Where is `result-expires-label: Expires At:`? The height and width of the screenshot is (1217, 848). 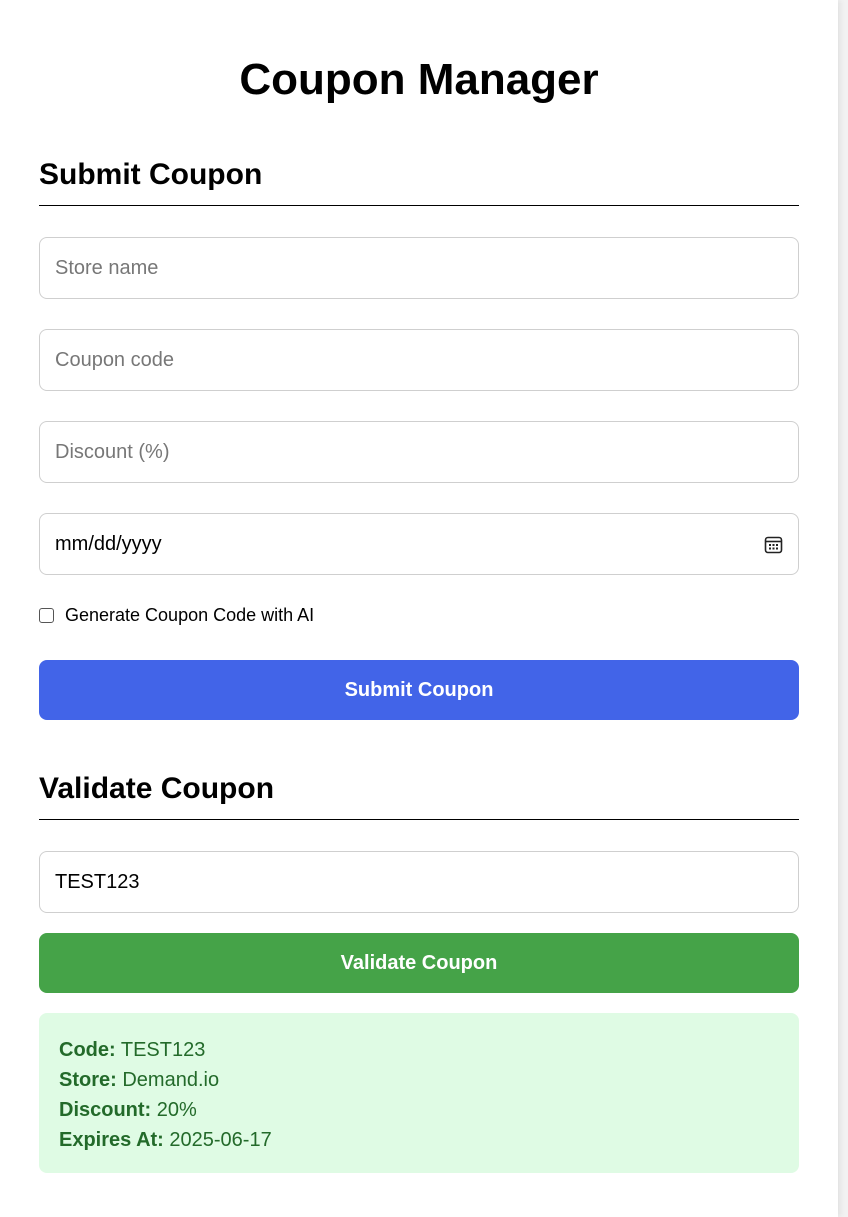 result-expires-label: Expires At: is located at coordinates (111, 1140).